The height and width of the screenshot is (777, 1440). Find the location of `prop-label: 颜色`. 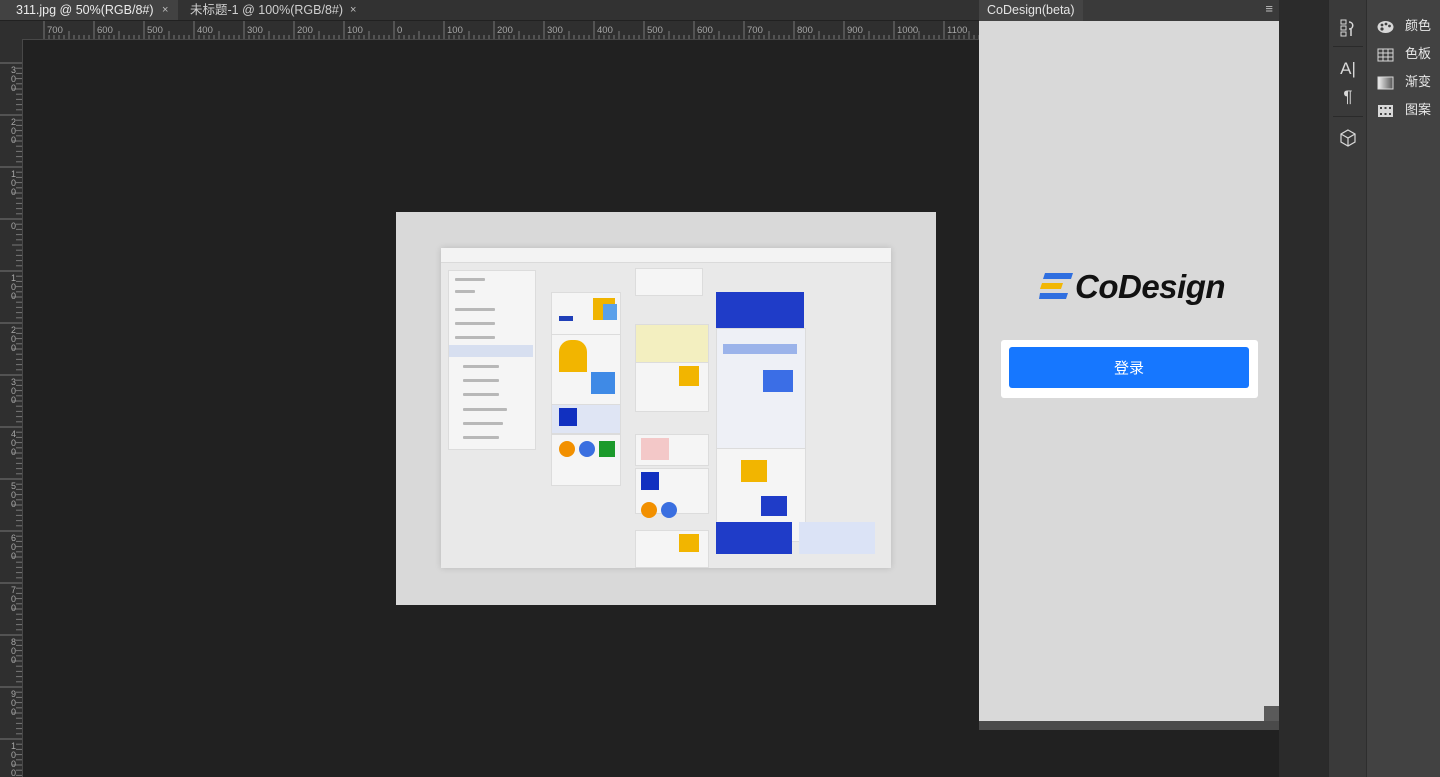

prop-label: 颜色 is located at coordinates (1418, 26).